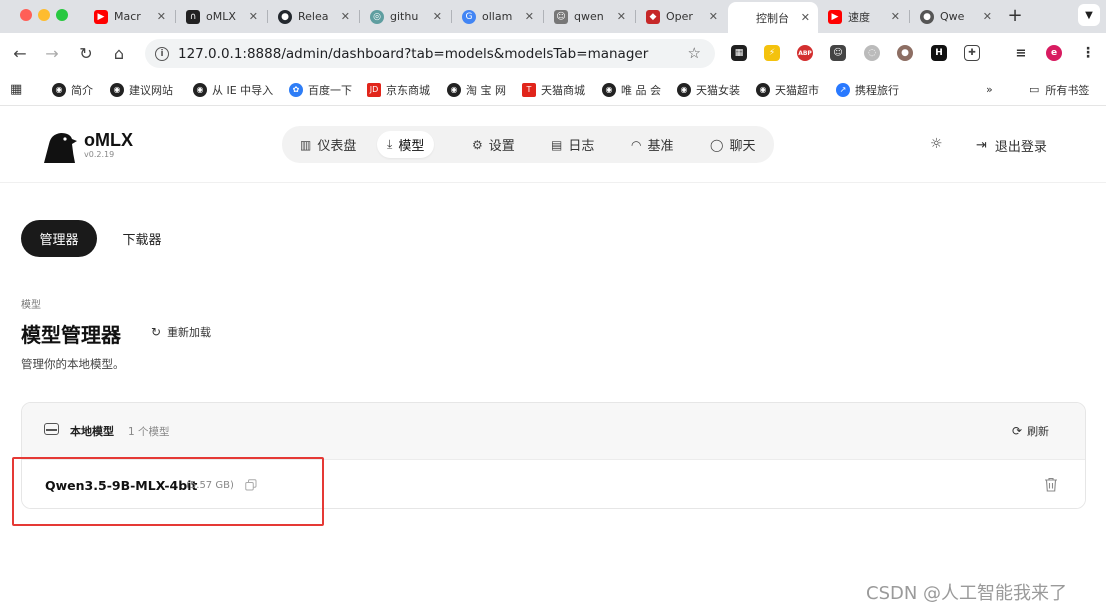  What do you see at coordinates (864, 16) in the screenshot?
I see `browser-tab: ▶ 速度 ✕` at bounding box center [864, 16].